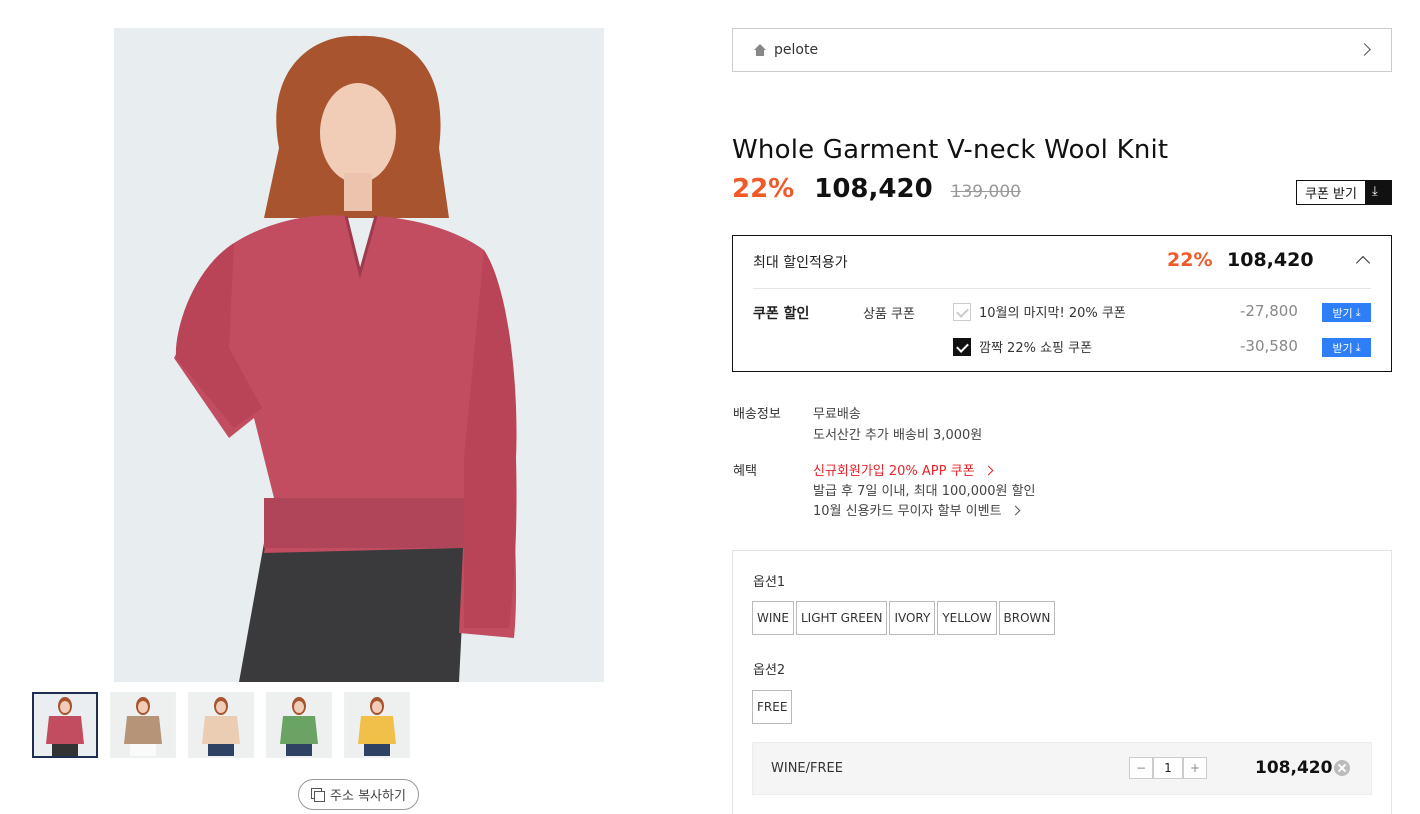  I want to click on option2-label: 옵션2, so click(769, 670).